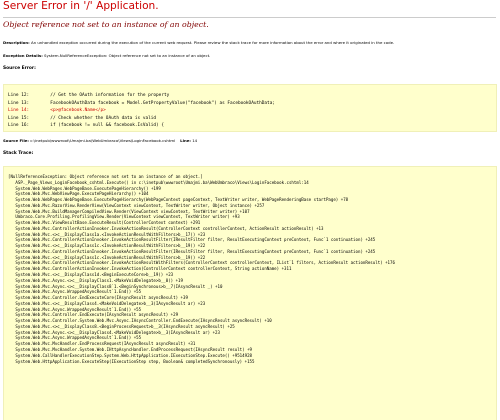 This screenshot has width=500, height=420. I want to click on source-error-heading: Source Error:, so click(19, 68).